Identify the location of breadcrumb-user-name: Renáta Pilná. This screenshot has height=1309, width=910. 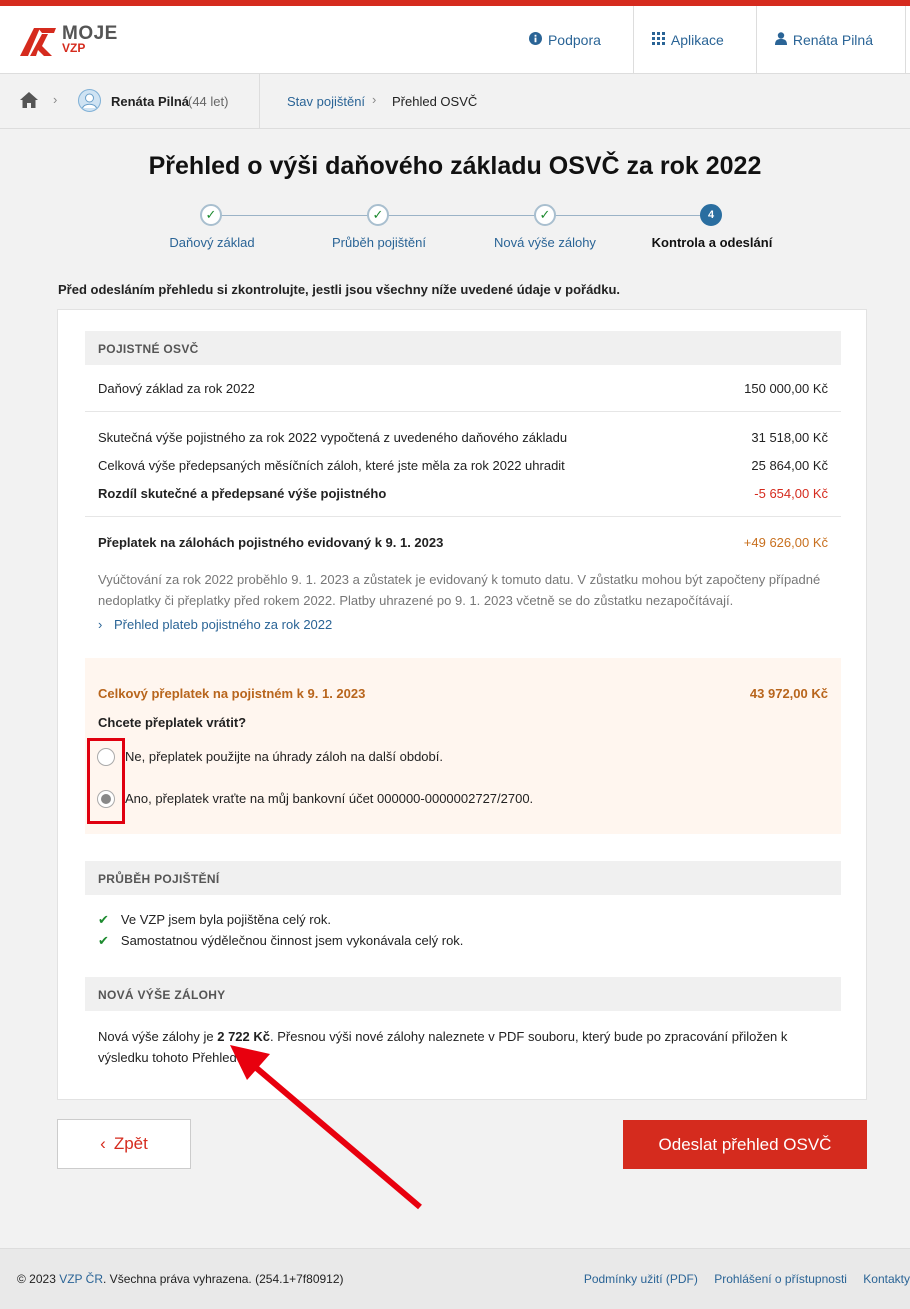
(150, 101).